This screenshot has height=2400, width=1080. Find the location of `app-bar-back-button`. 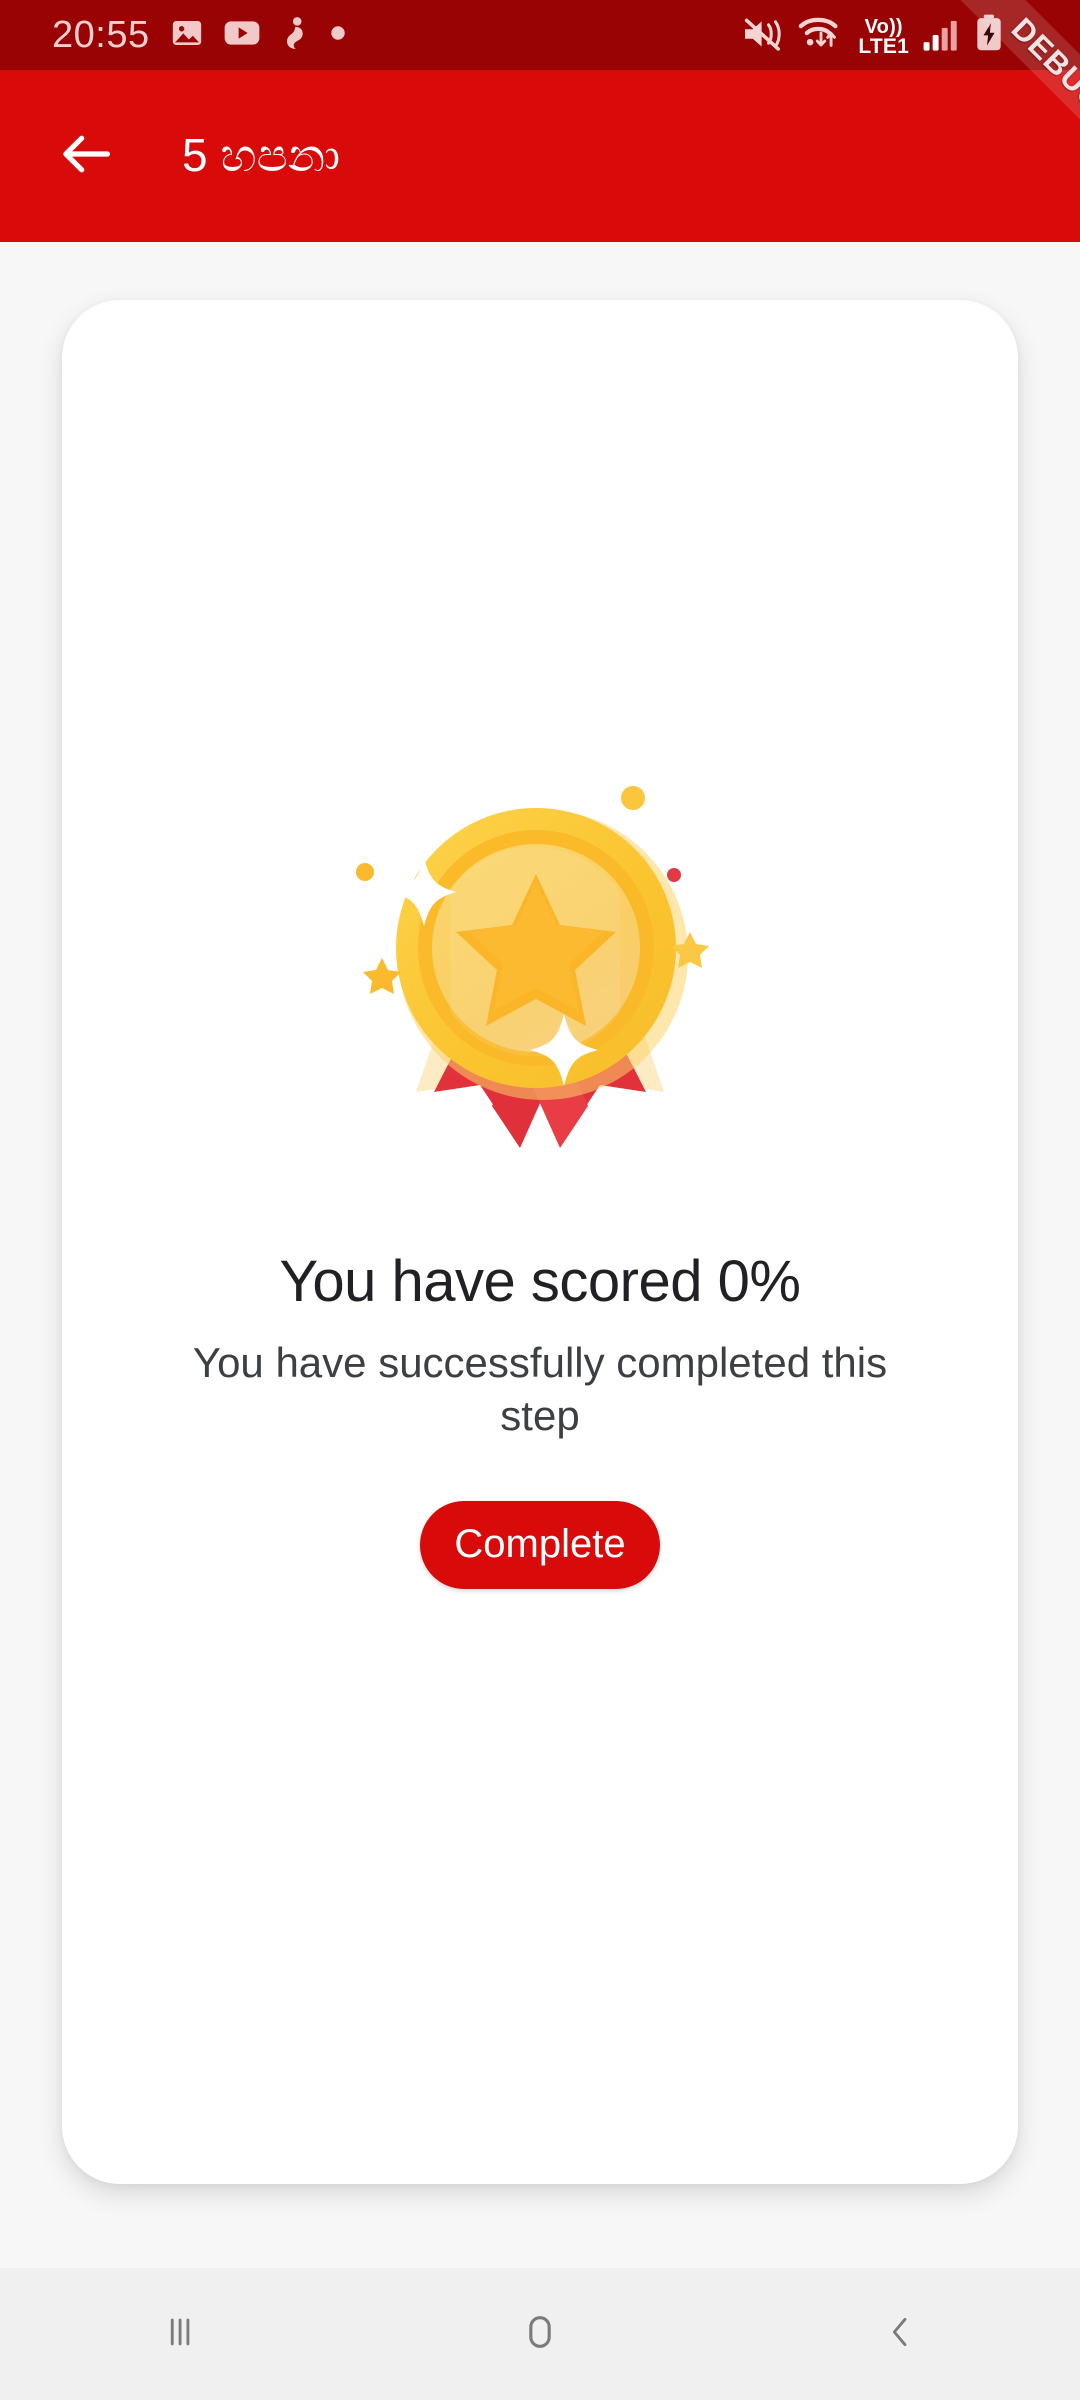

app-bar-back-button is located at coordinates (86, 156).